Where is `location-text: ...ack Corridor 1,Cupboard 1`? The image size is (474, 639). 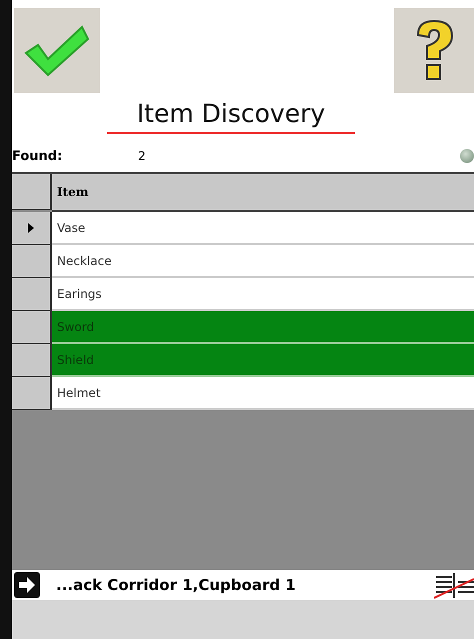 location-text: ...ack Corridor 1,Cupboard 1 is located at coordinates (176, 585).